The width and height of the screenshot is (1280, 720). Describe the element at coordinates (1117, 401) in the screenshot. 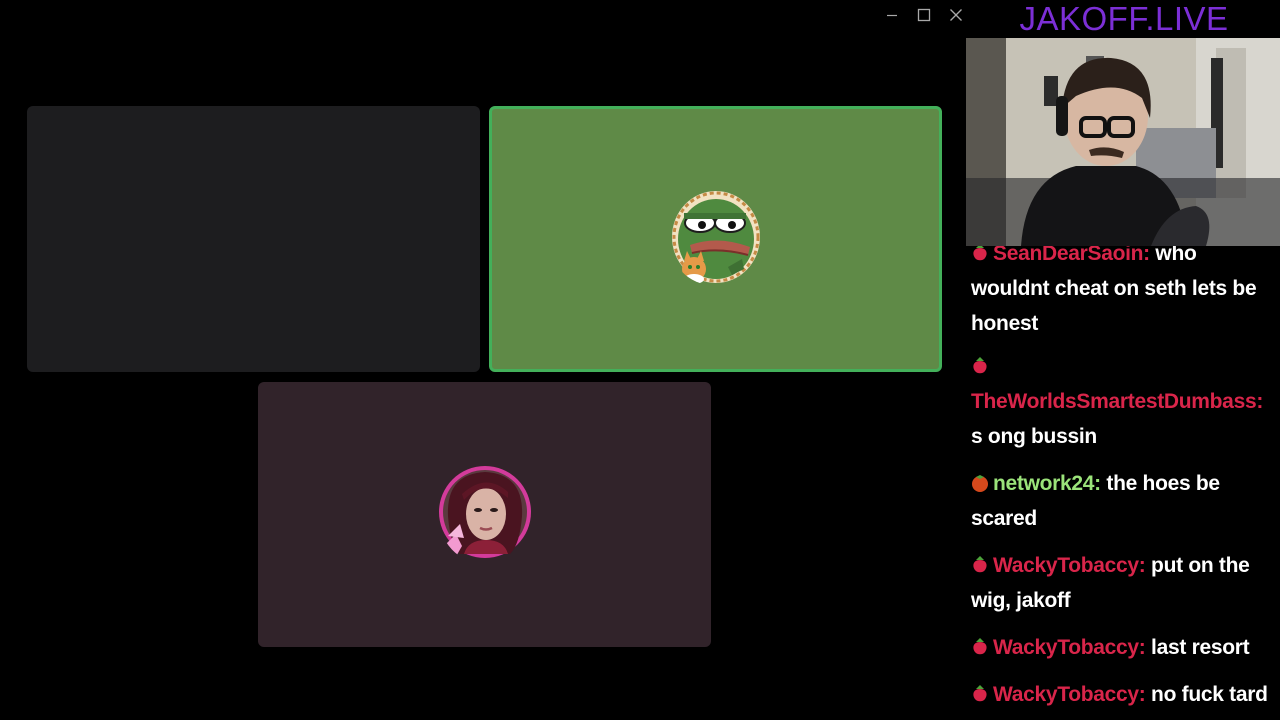

I see `chat-username: TheWorldsSmartestDumbass:` at that location.